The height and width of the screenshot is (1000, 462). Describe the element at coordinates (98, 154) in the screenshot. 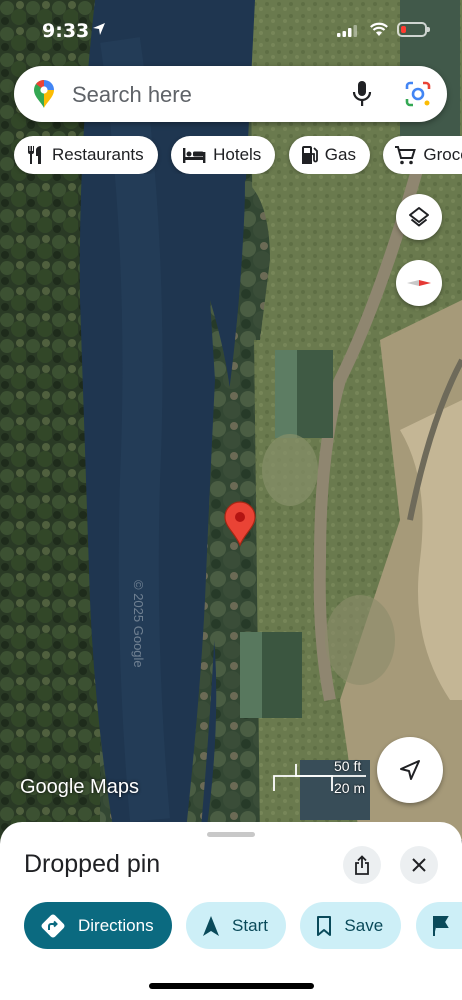

I see `chip-label: Restaurants` at that location.